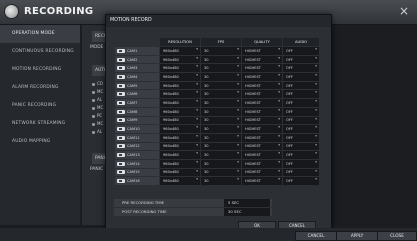  What do you see at coordinates (40, 70) in the screenshot?
I see `sidebar-item-motion-recording: MOTION RECORDING` at bounding box center [40, 70].